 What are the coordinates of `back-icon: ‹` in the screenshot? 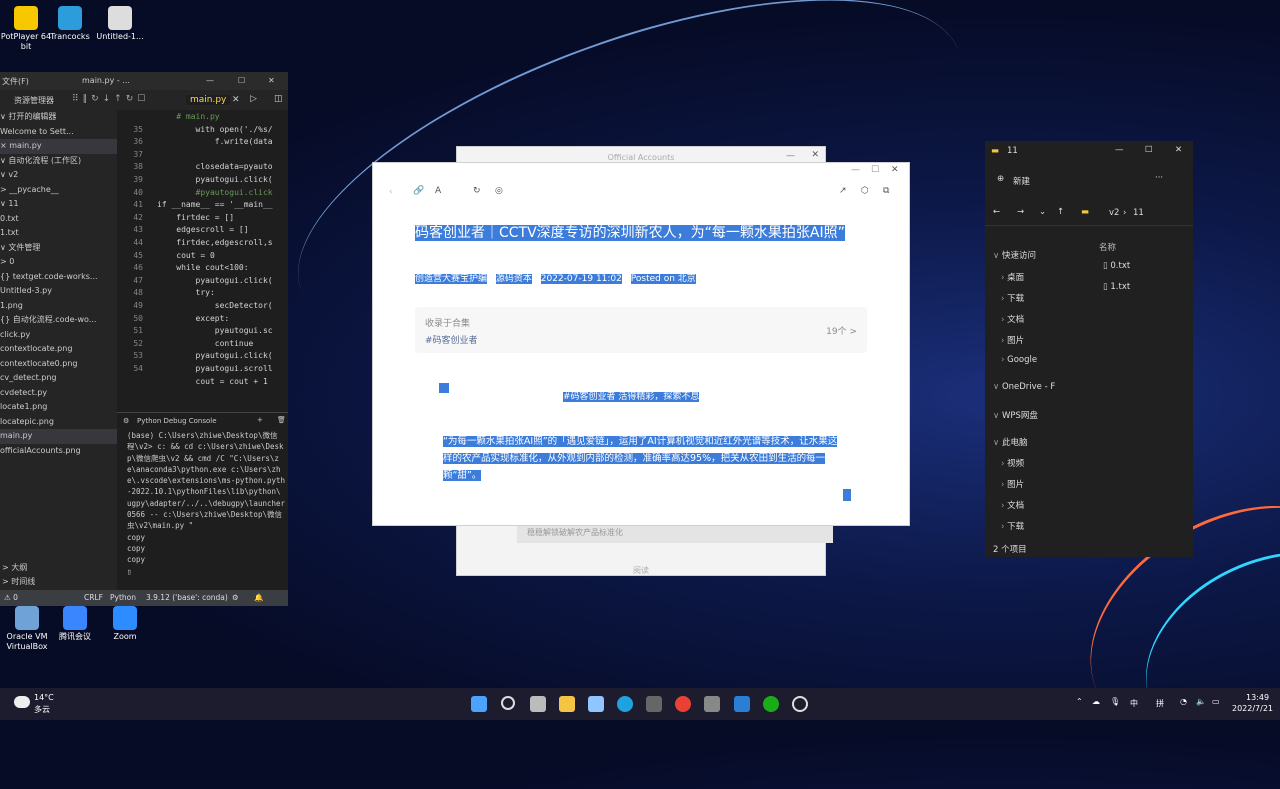 It's located at (391, 192).